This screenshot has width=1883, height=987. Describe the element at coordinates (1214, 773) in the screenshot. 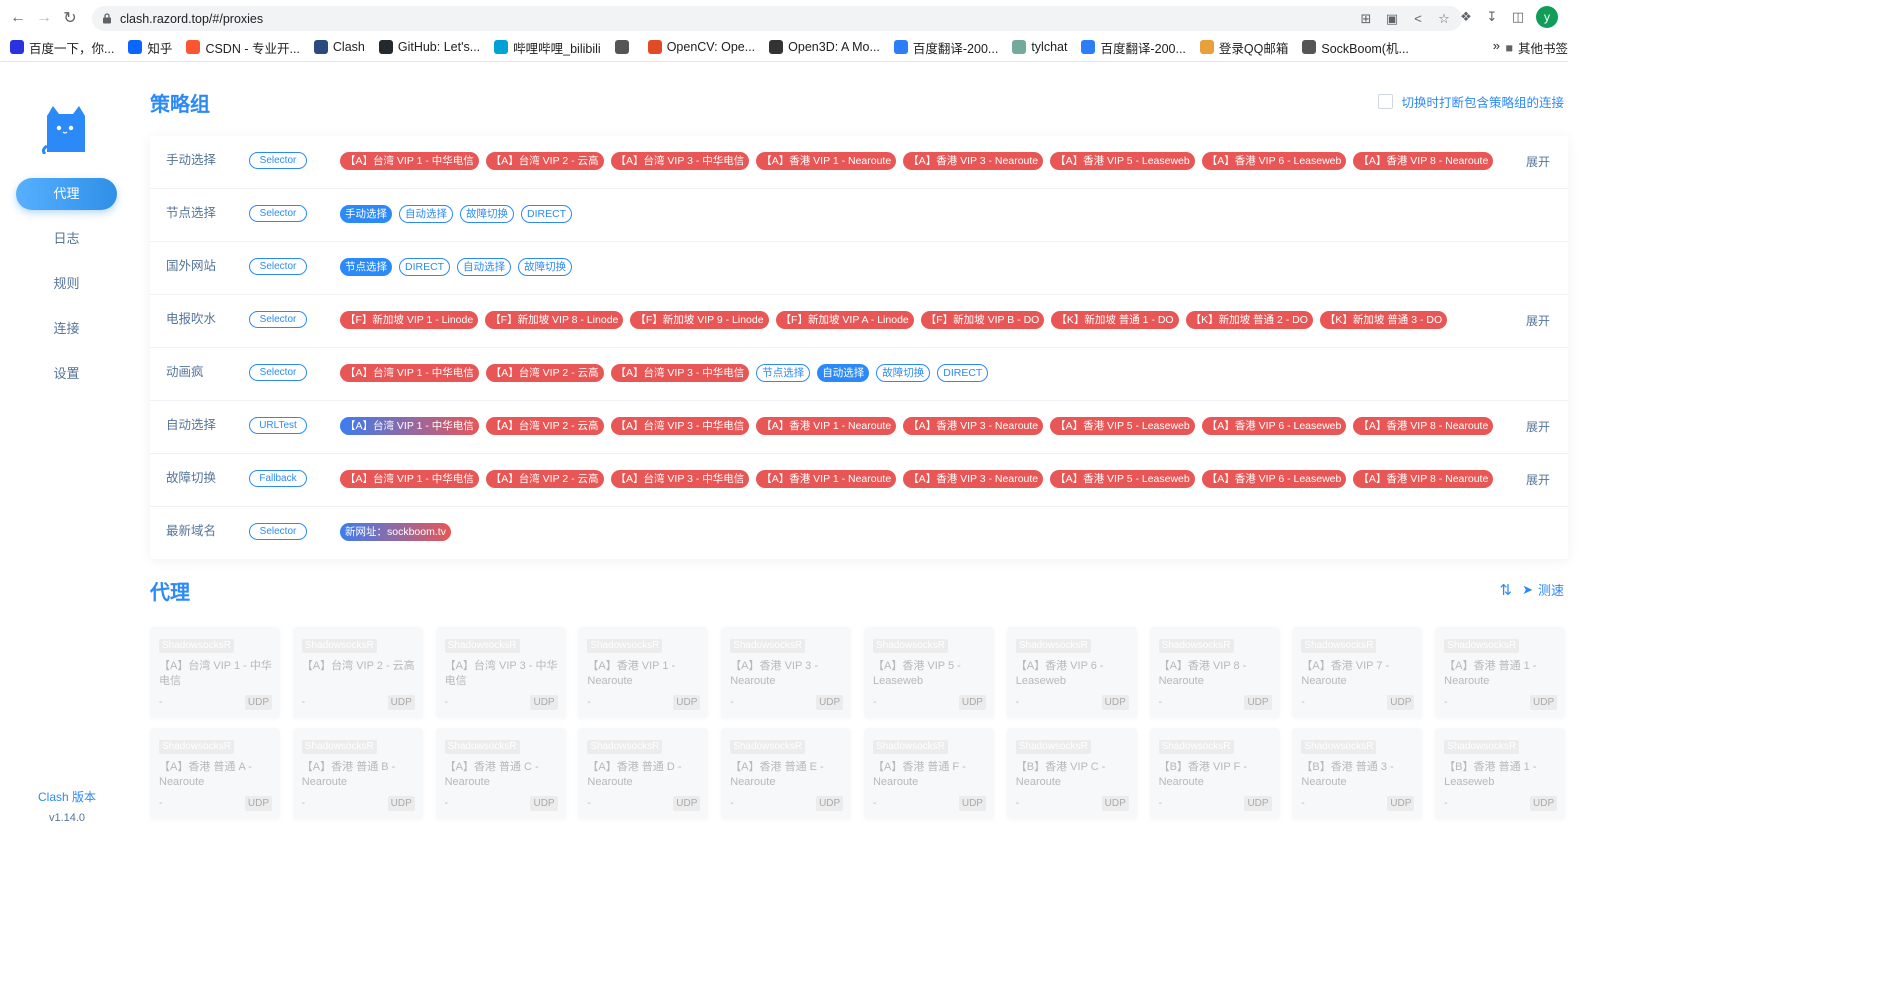

I see `proxy-card: ShadowsocksR 【B】香港 VIP F - Nearoute - UDP` at that location.